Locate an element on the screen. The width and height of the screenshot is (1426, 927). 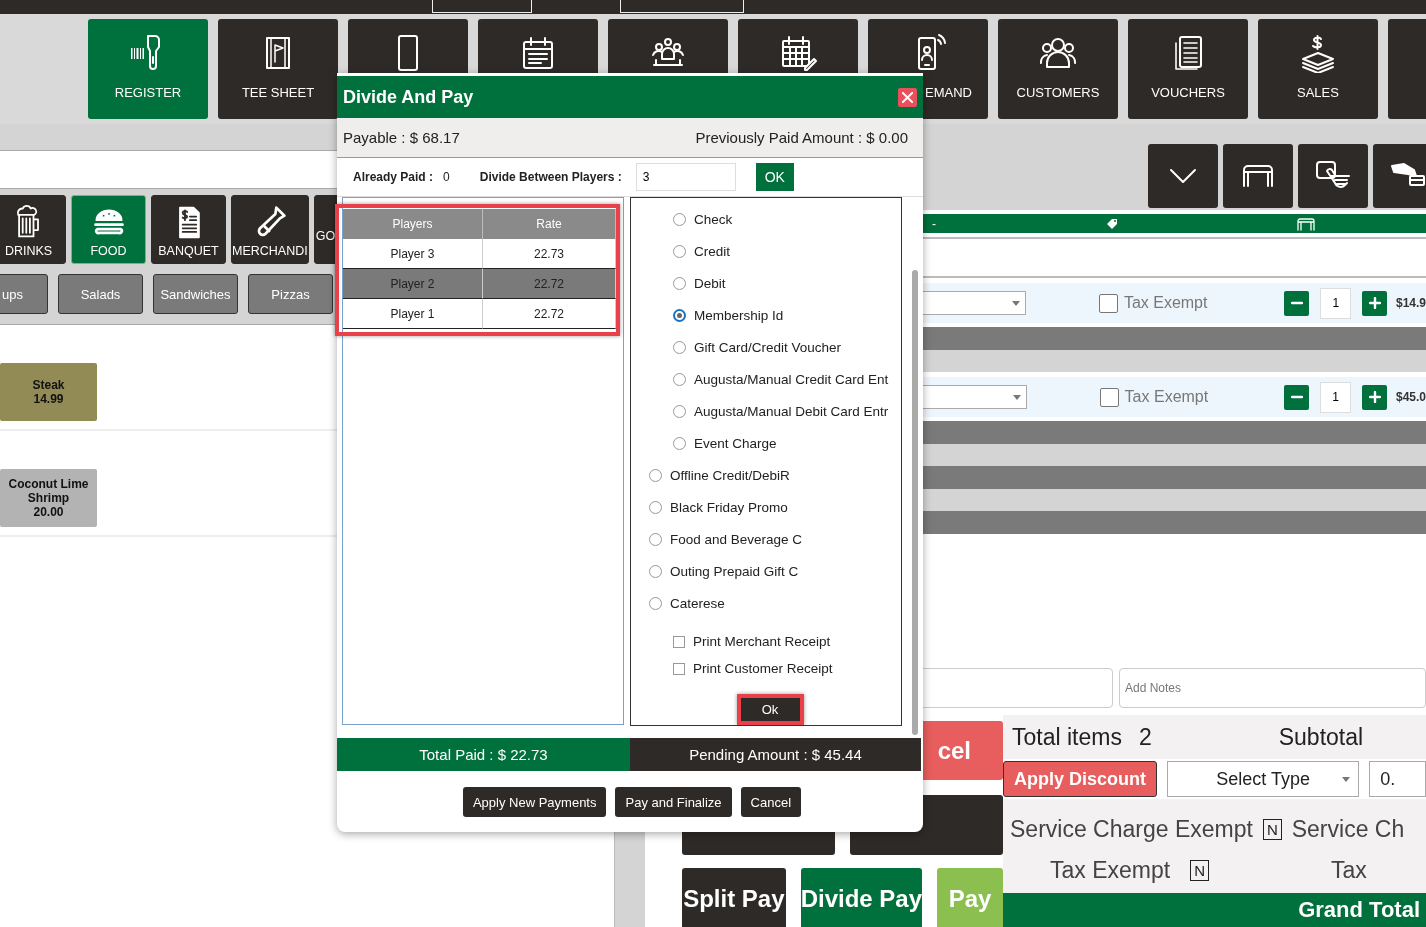
radio-option: Credit is located at coordinates (766, 251).